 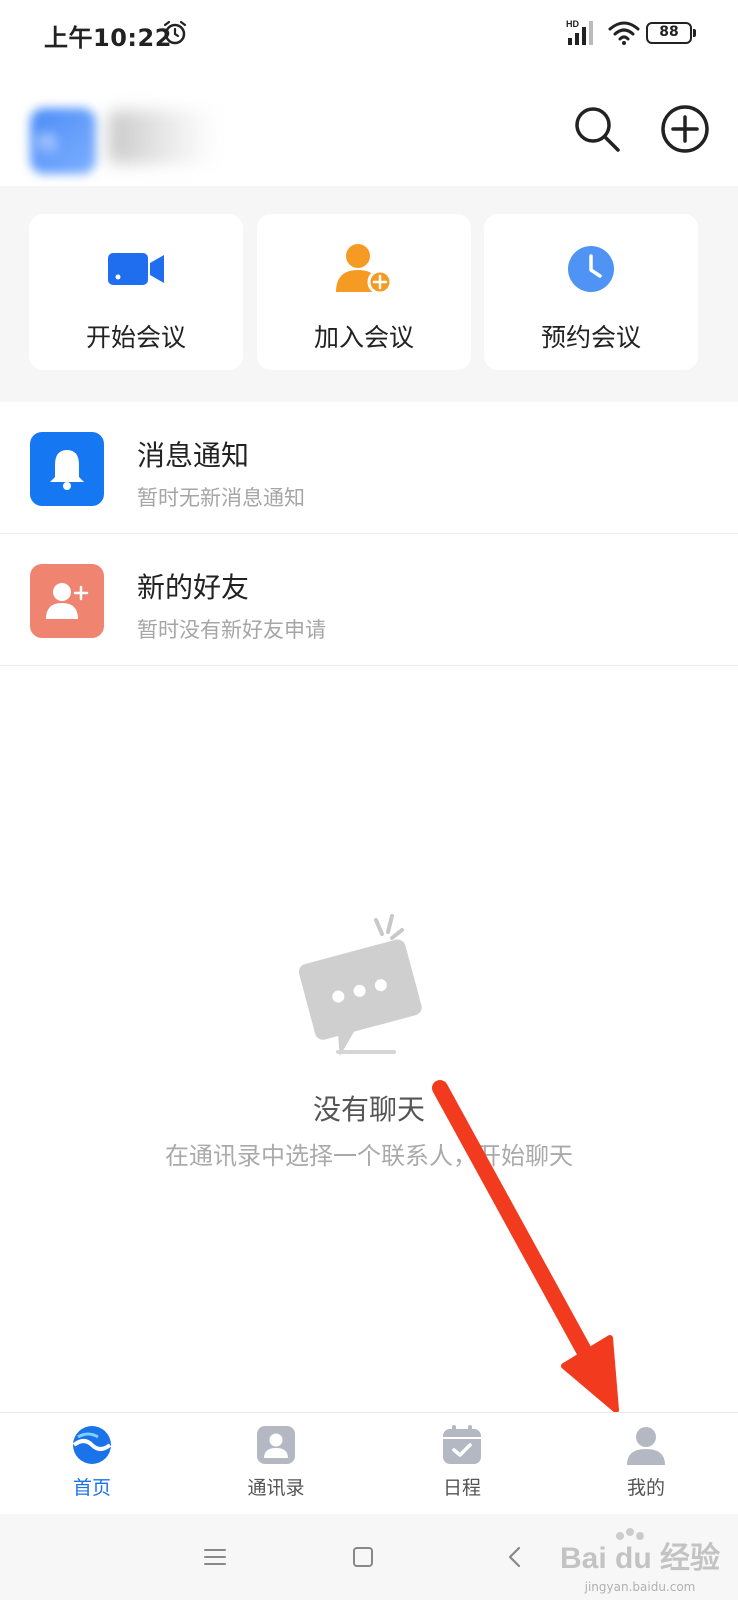 What do you see at coordinates (135, 337) in the screenshot?
I see `start-meeting-label: 开始会议` at bounding box center [135, 337].